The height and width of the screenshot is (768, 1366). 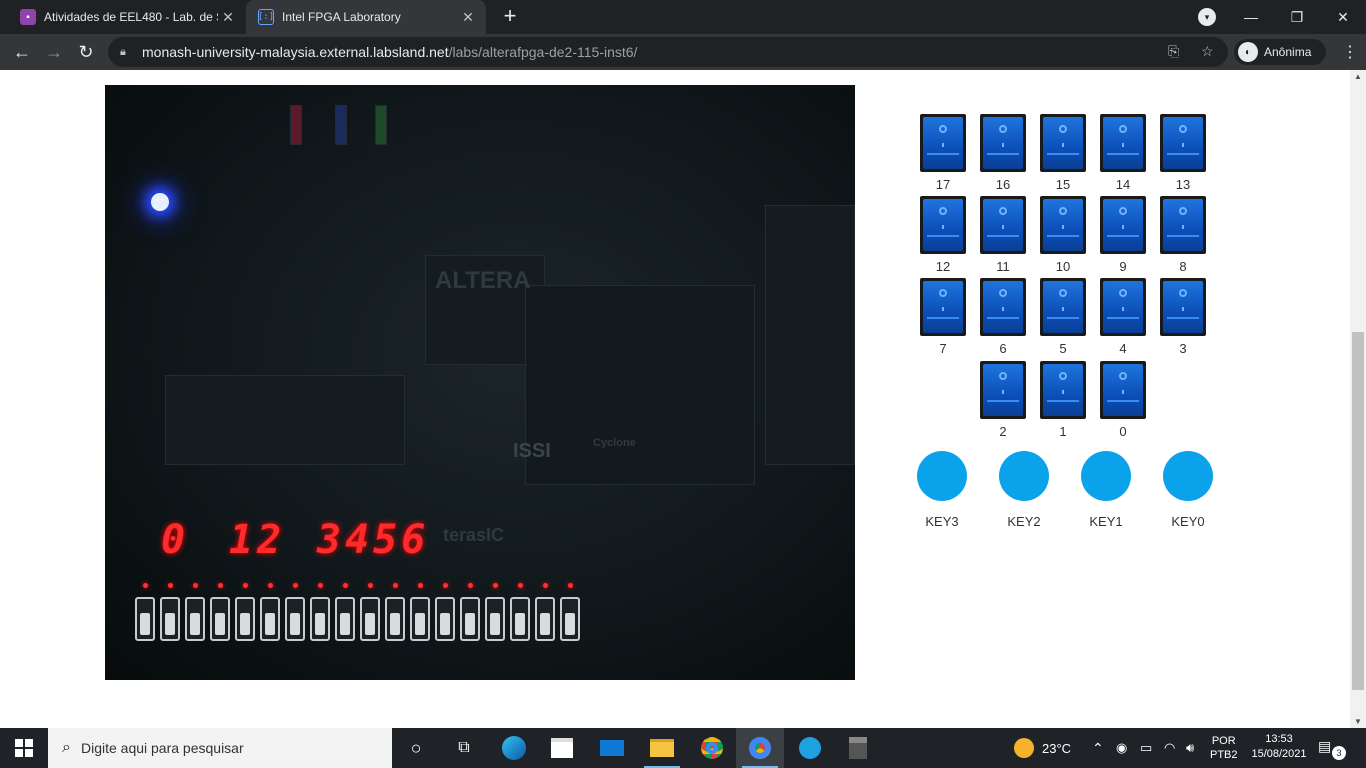 I want to click on key-button-key2, so click(x=1024, y=476).